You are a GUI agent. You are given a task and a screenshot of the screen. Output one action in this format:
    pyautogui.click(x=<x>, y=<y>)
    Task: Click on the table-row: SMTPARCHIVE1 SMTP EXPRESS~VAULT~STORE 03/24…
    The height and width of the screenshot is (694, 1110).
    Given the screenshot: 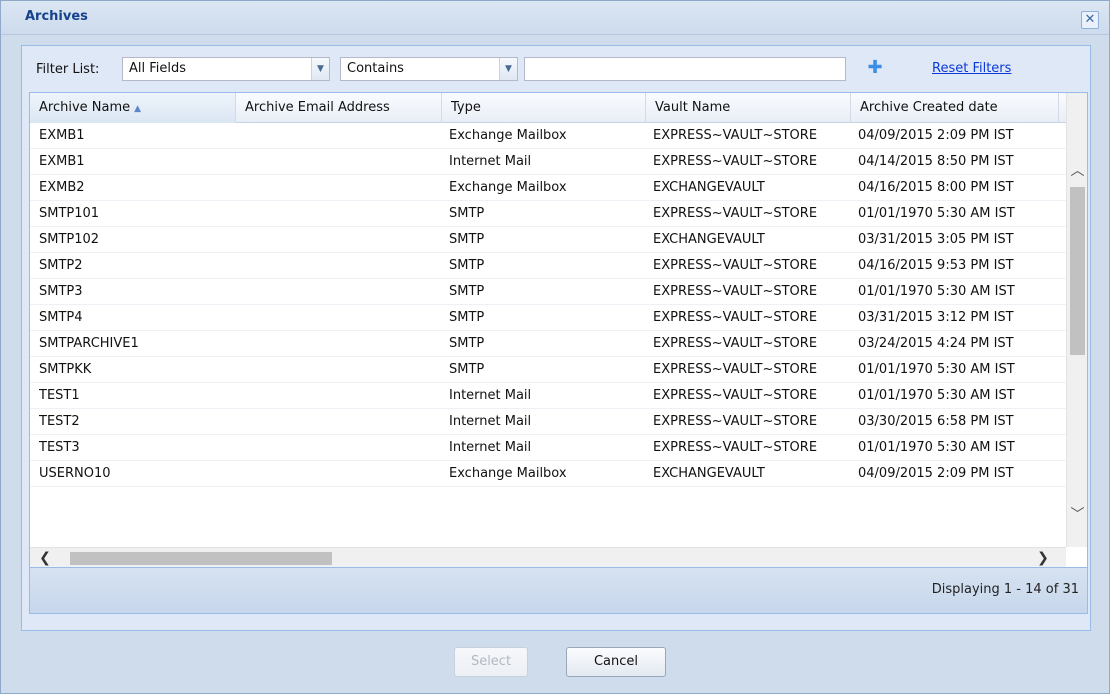 What is the action you would take?
    pyautogui.click(x=548, y=344)
    